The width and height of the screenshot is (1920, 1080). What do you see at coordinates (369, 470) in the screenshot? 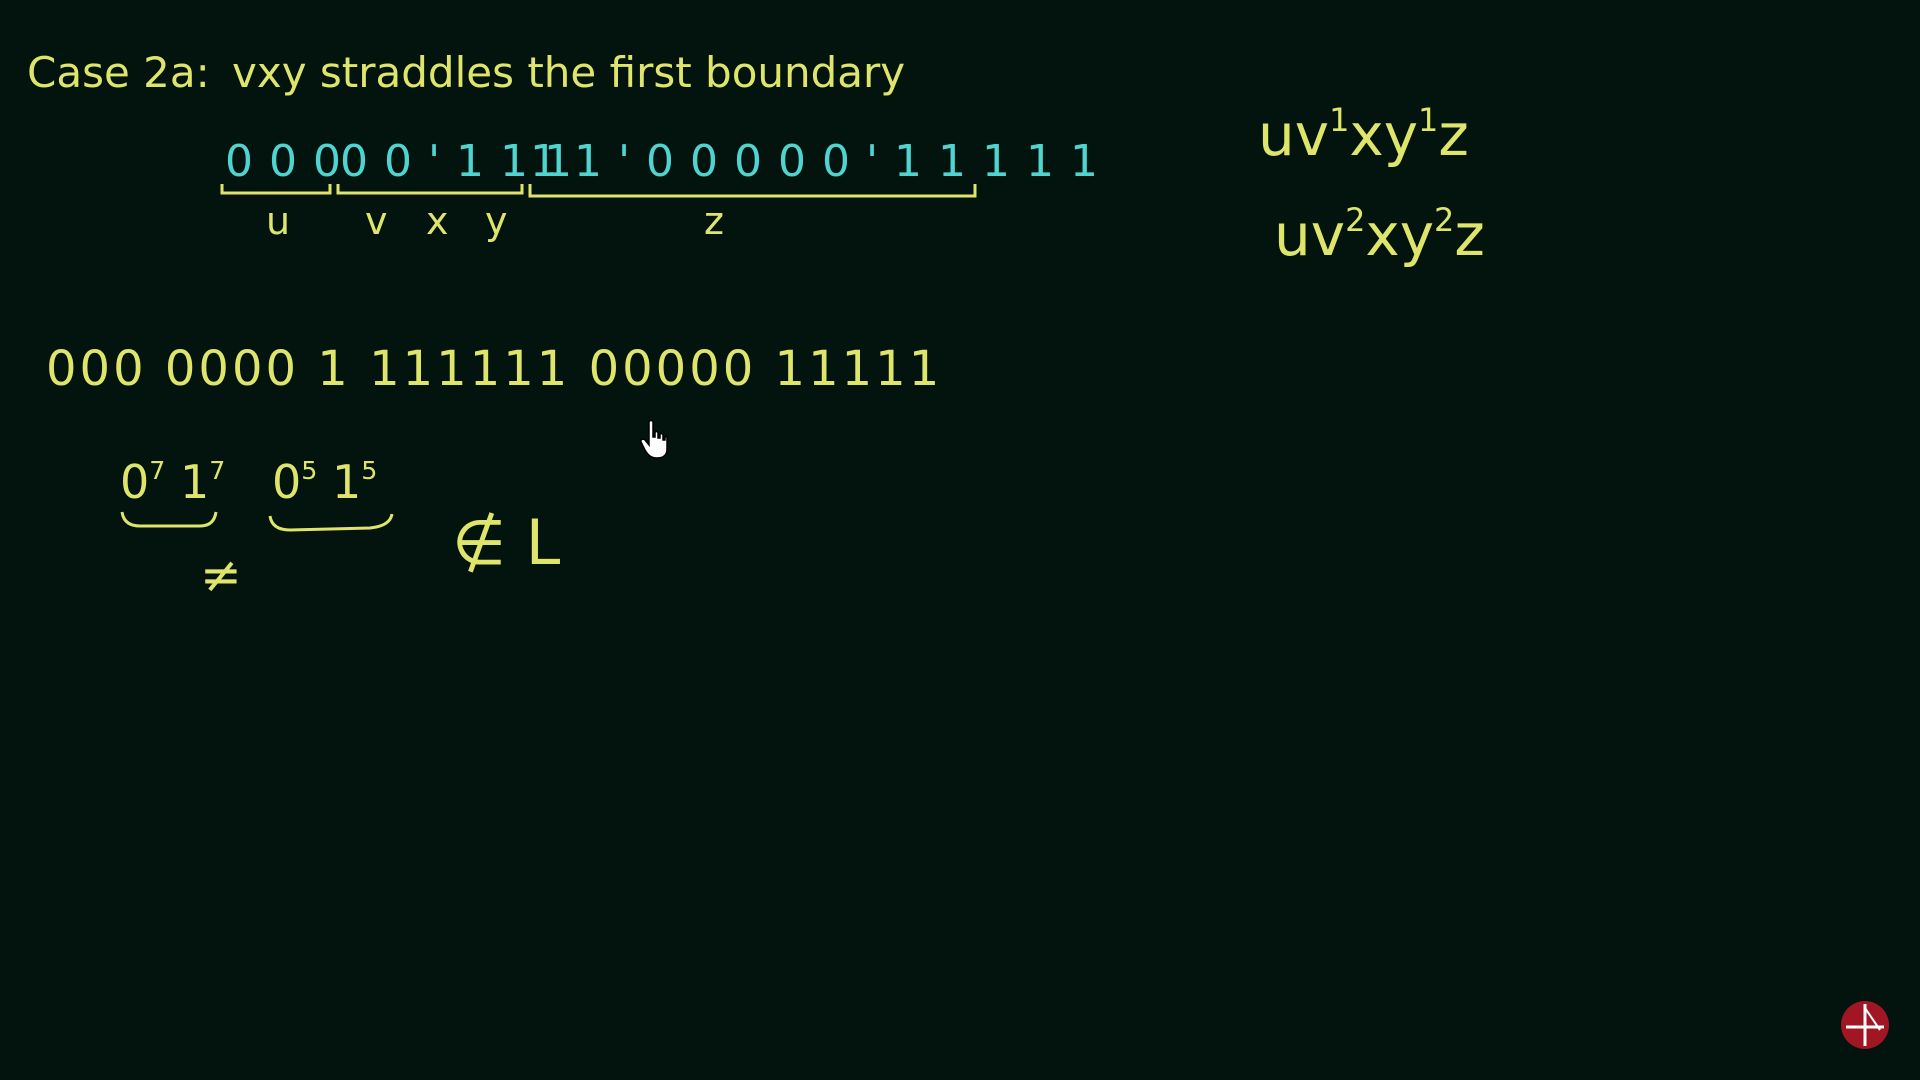
I see `group-2-exp2: 5` at bounding box center [369, 470].